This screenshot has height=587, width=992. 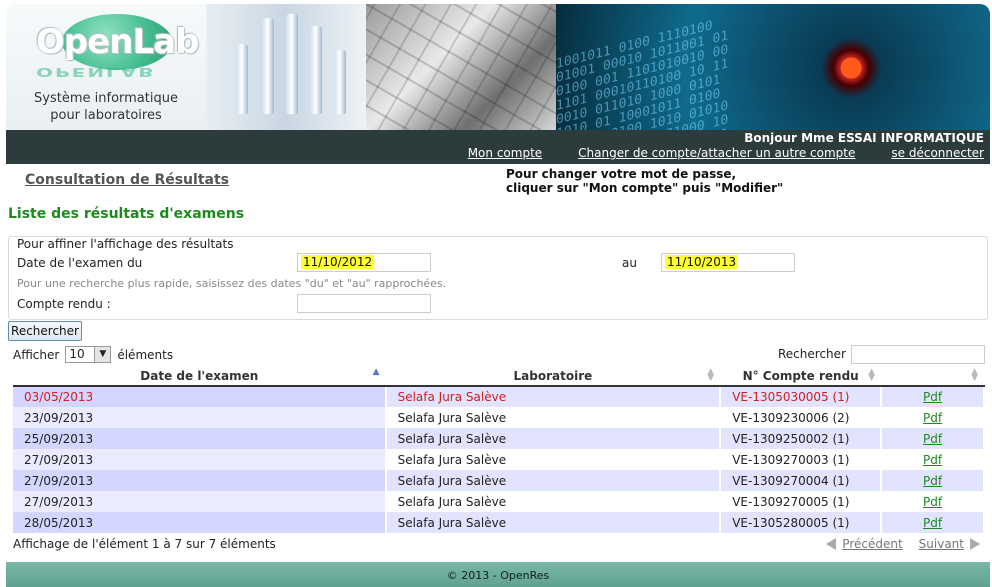 I want to click on logout-link: se déconnecter, so click(x=937, y=153).